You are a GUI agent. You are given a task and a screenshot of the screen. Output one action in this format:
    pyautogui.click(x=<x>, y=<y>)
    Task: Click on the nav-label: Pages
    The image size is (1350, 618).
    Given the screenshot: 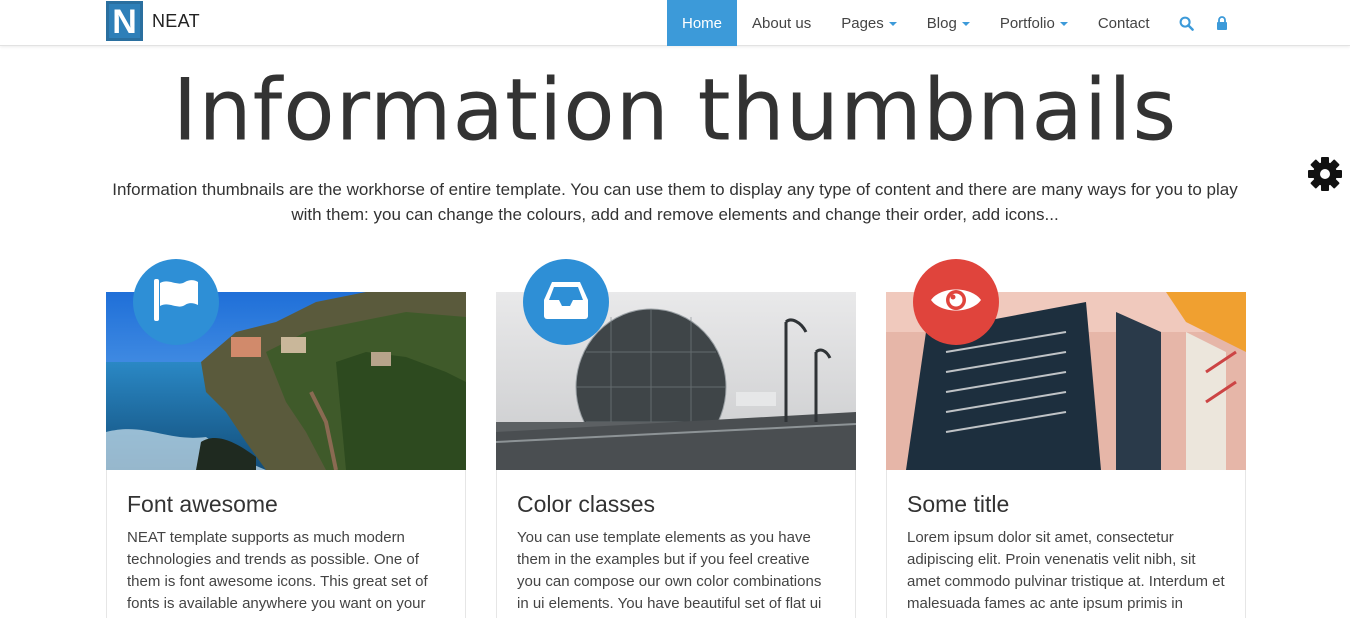 What is the action you would take?
    pyautogui.click(x=862, y=23)
    